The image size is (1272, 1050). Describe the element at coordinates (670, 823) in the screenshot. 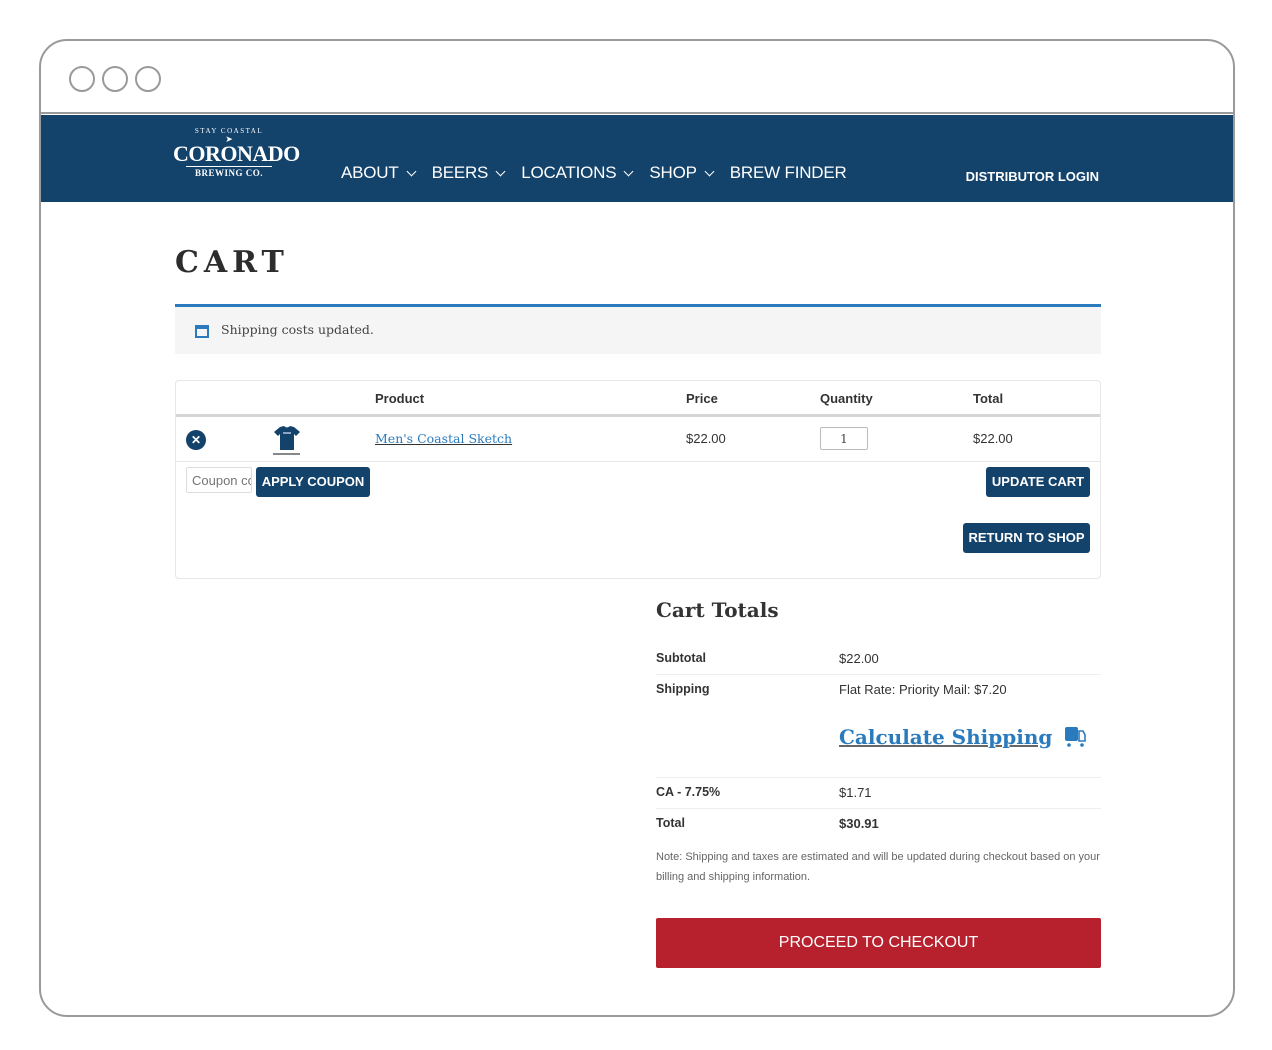

I see `total-label: Total` at that location.